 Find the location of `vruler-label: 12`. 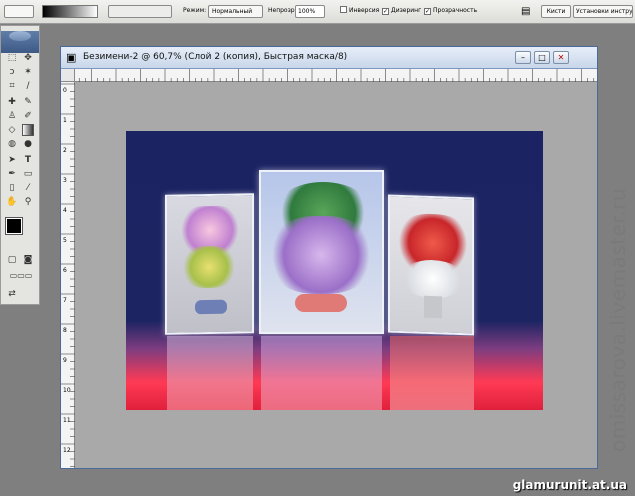

vruler-label: 12 is located at coordinates (67, 450).